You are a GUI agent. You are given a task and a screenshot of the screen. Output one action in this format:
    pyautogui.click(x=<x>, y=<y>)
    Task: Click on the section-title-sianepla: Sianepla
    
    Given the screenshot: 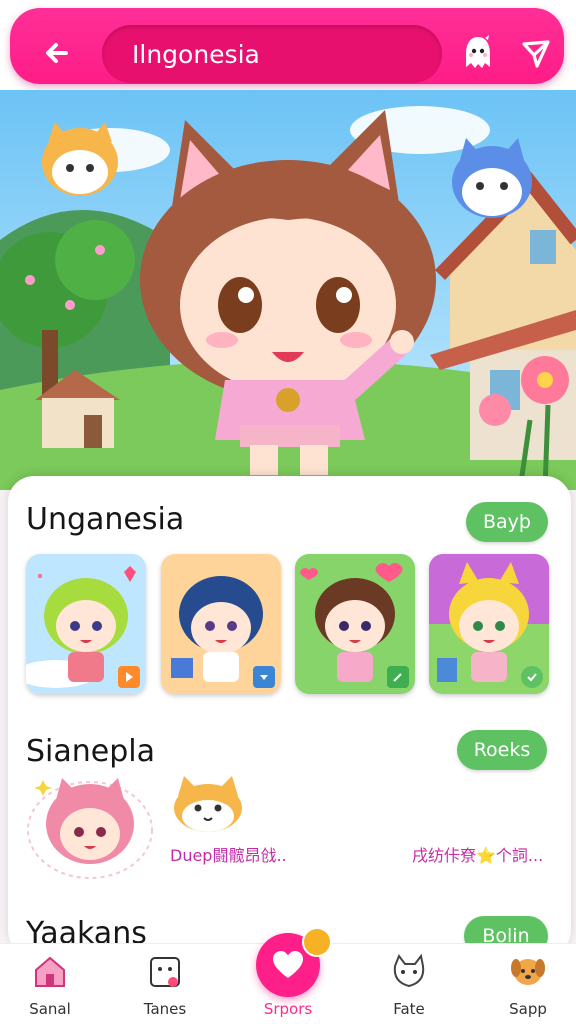 What is the action you would take?
    pyautogui.click(x=90, y=751)
    